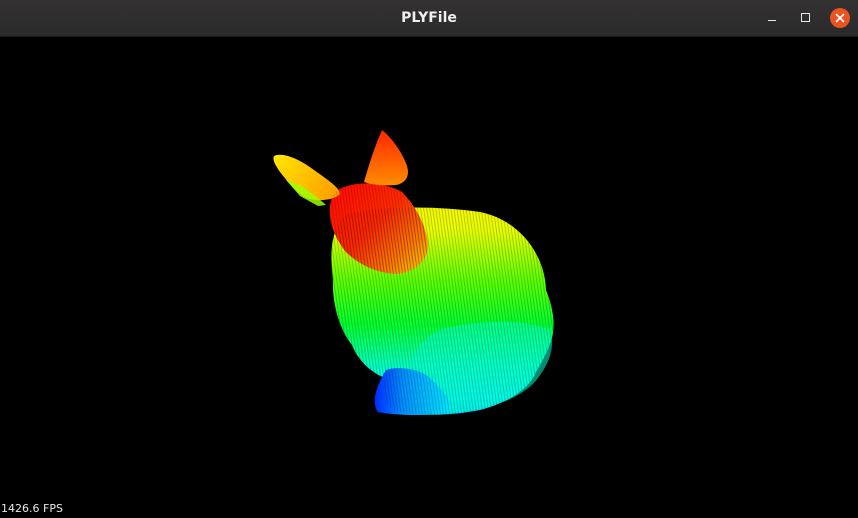 This screenshot has height=518, width=858. I want to click on maximize-button, so click(806, 18).